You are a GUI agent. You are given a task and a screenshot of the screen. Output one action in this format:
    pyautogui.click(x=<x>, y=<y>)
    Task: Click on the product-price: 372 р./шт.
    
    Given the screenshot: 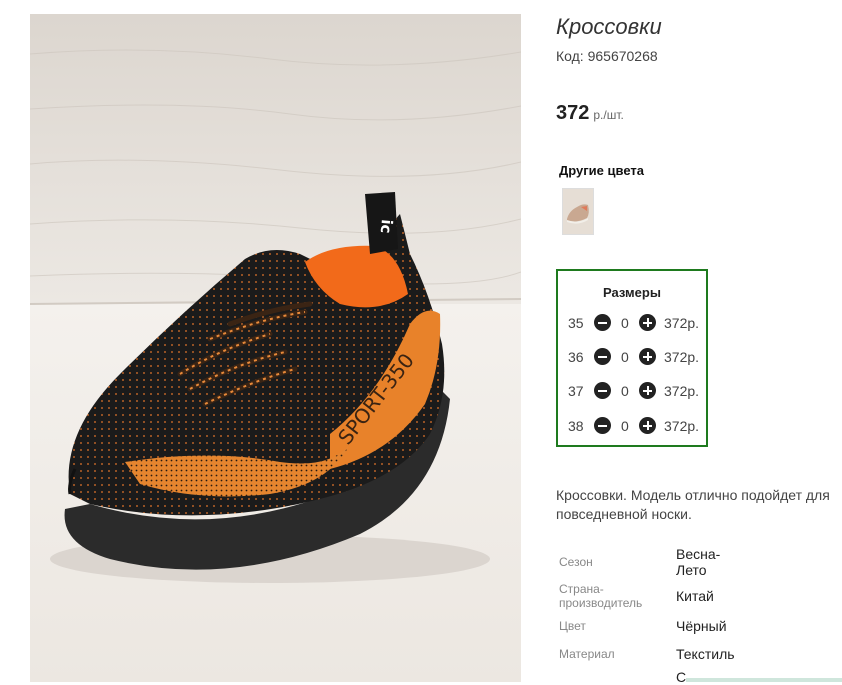 What is the action you would take?
    pyautogui.click(x=590, y=113)
    